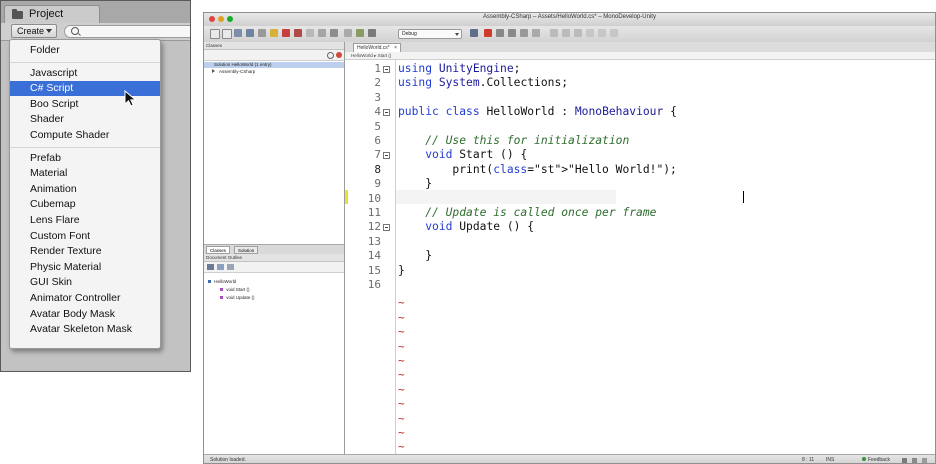  I want to click on line-number: 13, so click(374, 241).